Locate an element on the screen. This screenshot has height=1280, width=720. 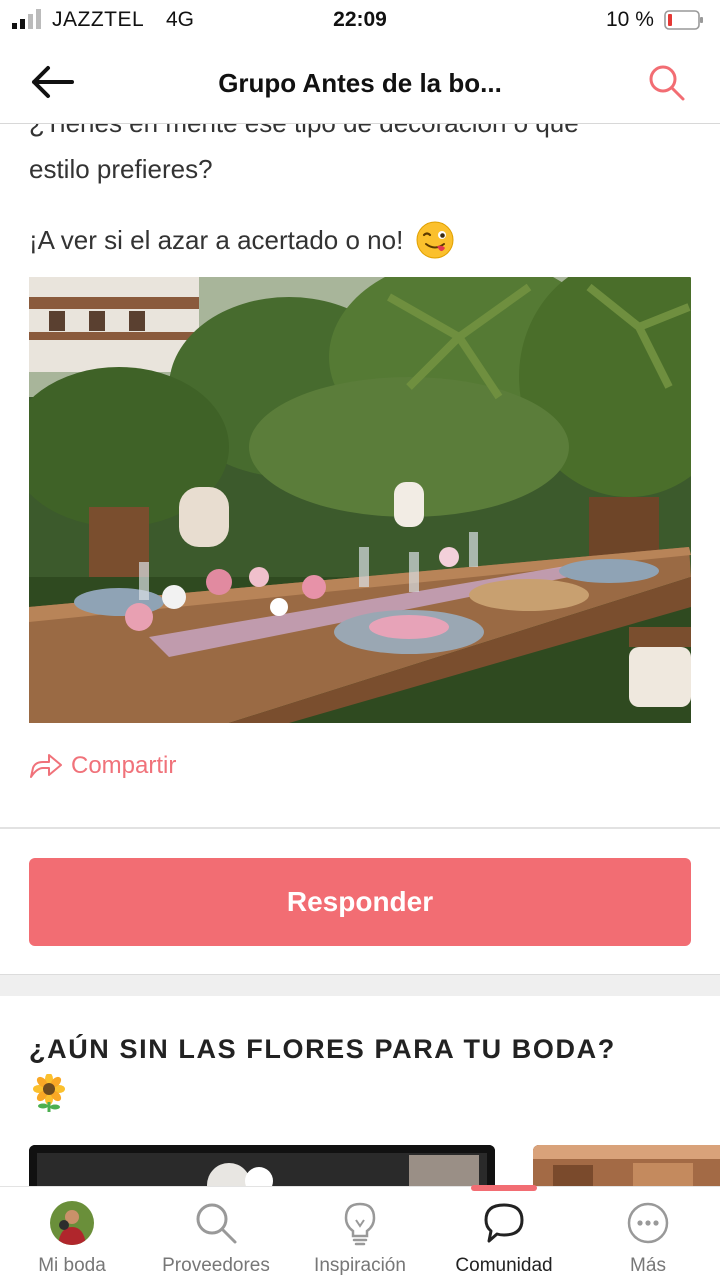
sunflower-emoji is located at coordinates (49, 1093).